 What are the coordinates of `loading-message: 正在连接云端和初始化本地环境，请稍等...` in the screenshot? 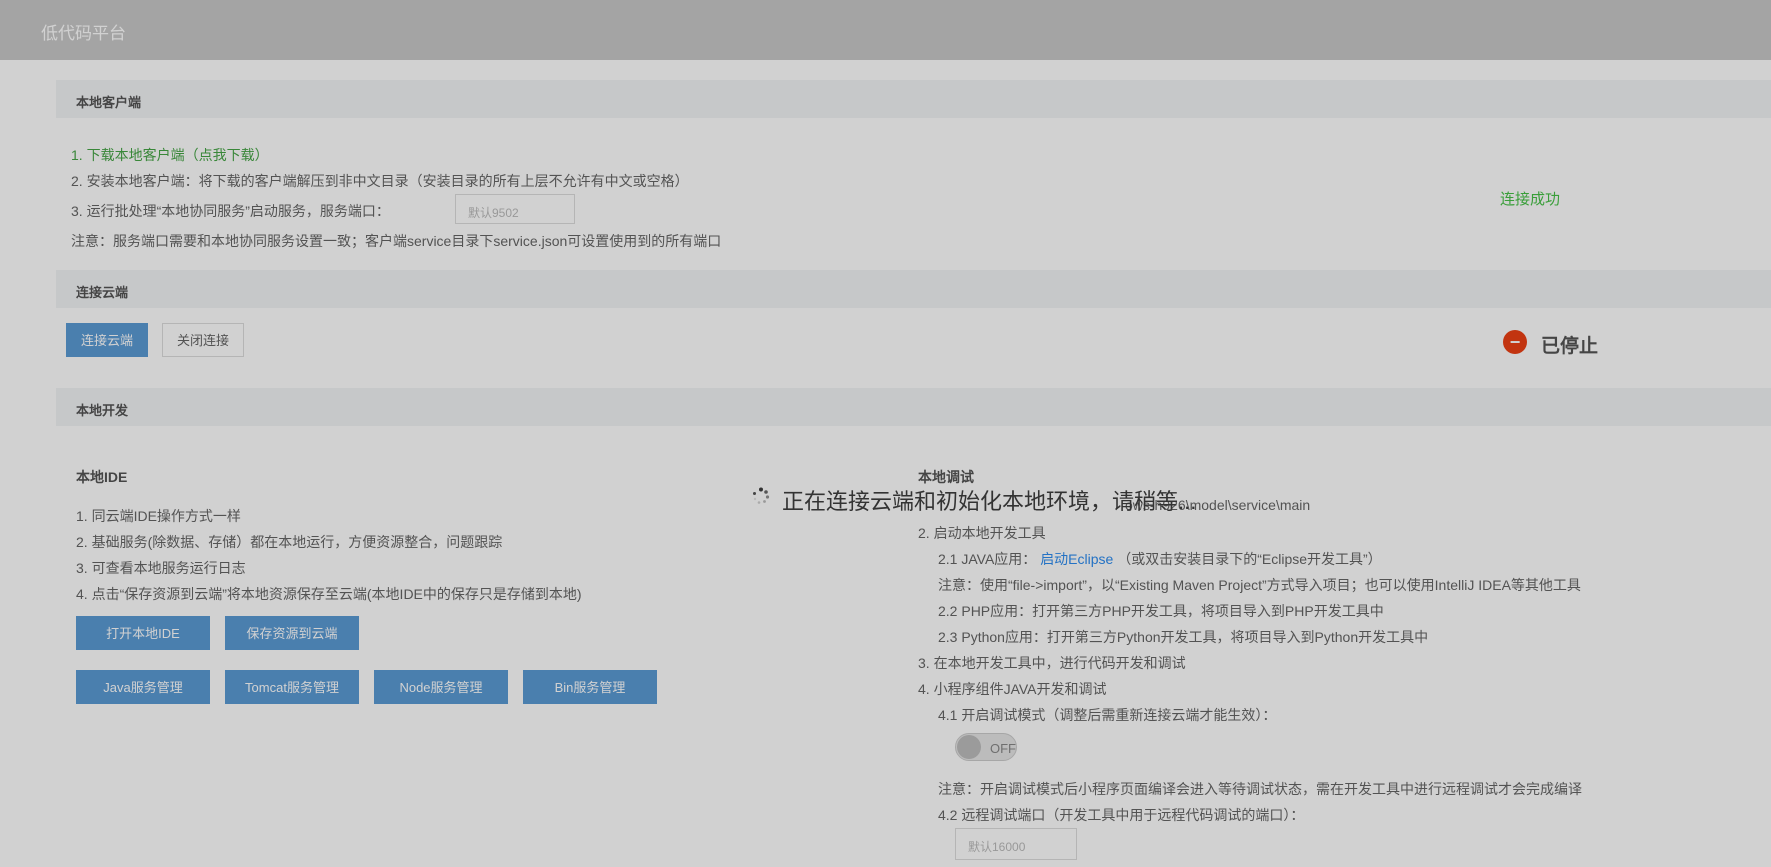 It's located at (989, 501).